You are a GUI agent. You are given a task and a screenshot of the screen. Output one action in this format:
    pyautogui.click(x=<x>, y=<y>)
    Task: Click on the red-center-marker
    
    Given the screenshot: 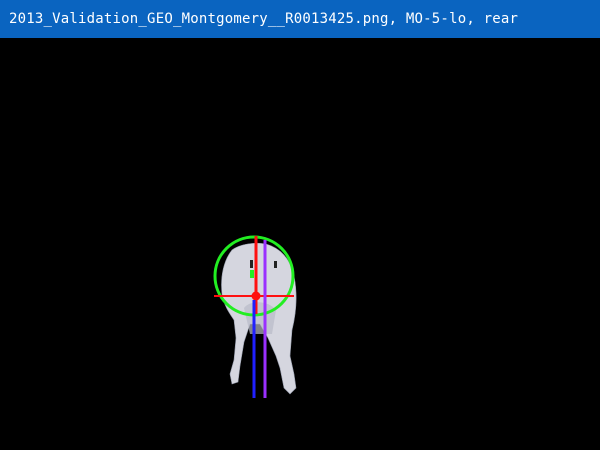 What is the action you would take?
    pyautogui.click(x=256, y=296)
    